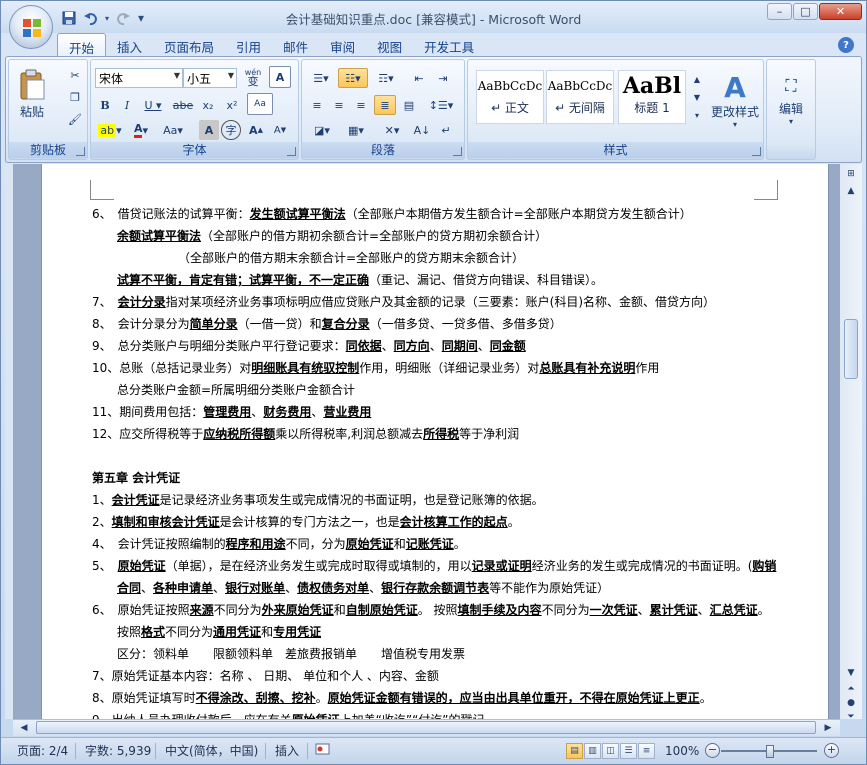 This screenshot has width=867, height=765. Describe the element at coordinates (779, 11) in the screenshot. I see `minimize-button: –` at that location.